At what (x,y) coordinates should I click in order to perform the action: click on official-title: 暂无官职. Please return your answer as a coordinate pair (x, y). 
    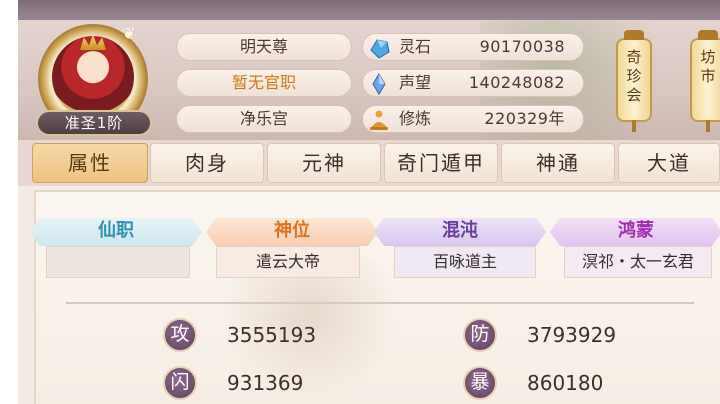
    Looking at the image, I should click on (264, 83).